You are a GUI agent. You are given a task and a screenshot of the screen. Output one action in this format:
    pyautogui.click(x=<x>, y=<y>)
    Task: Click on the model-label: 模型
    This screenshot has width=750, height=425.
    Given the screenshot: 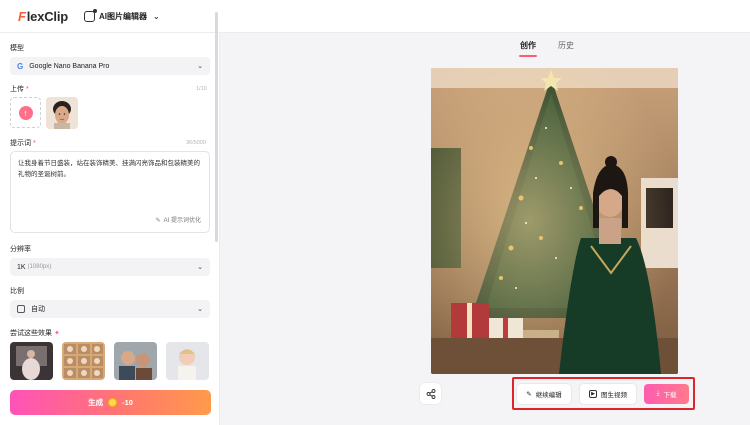 What is the action you would take?
    pyautogui.click(x=17, y=48)
    